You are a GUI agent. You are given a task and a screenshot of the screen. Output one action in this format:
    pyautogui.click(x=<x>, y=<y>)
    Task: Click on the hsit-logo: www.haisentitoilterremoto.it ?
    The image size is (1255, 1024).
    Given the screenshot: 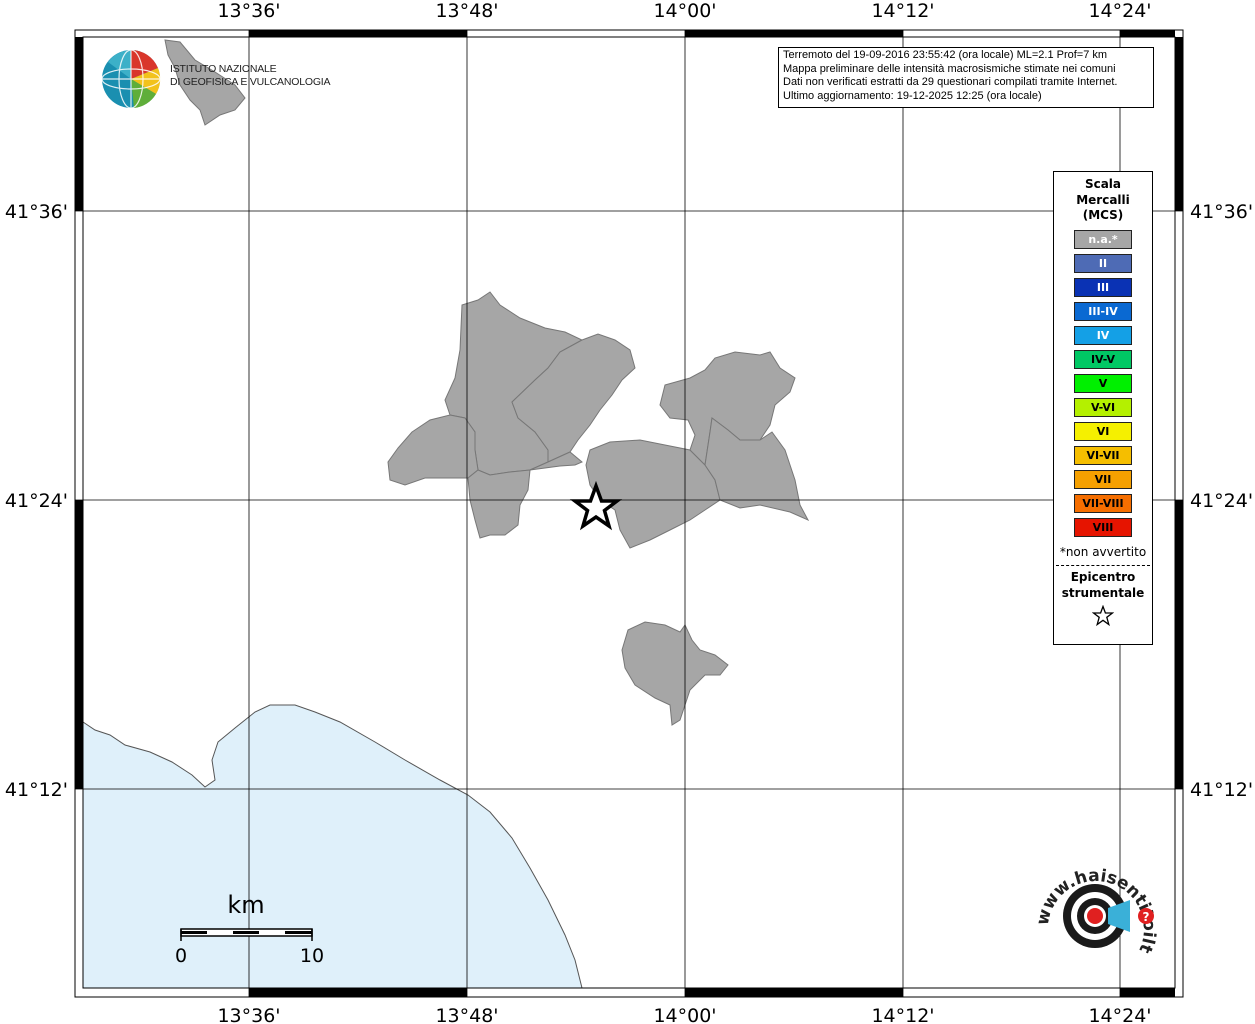 What is the action you would take?
    pyautogui.click(x=1094, y=906)
    